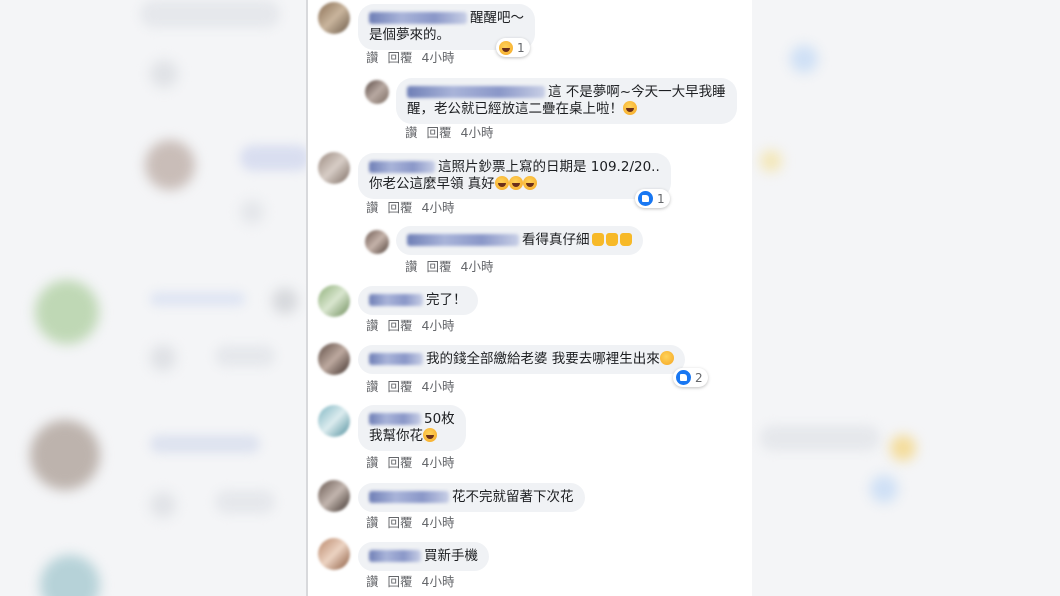 The image size is (1060, 596). I want to click on comment-bubble: 看得真仔細, so click(519, 240).